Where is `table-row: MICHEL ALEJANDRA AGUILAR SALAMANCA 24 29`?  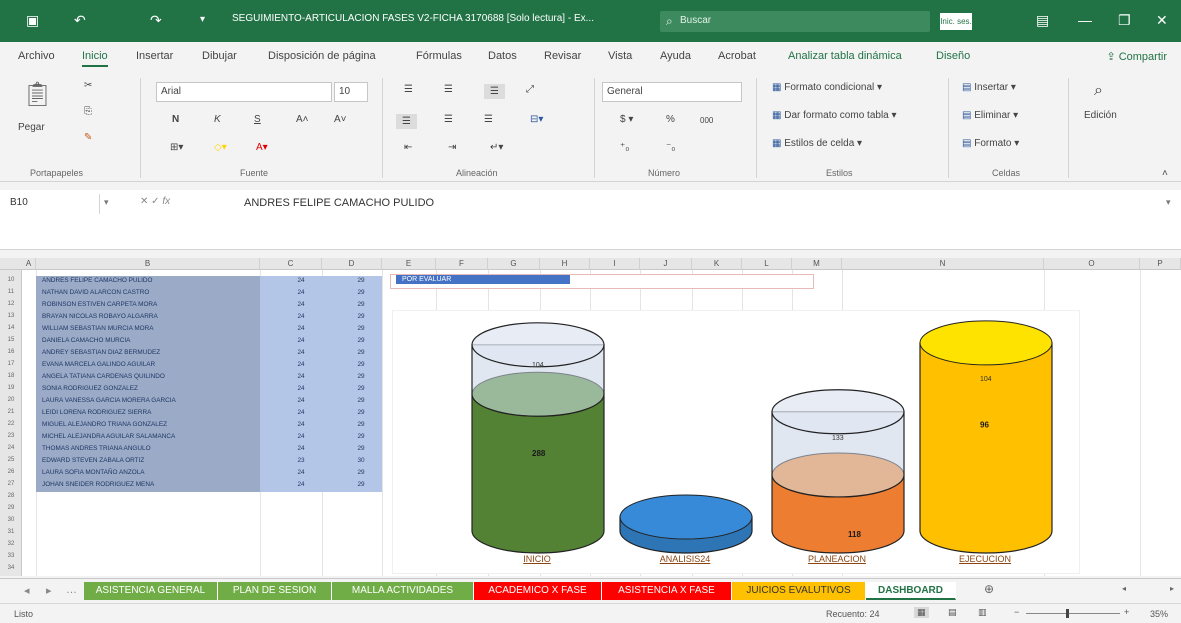 table-row: MICHEL ALEJANDRA AGUILAR SALAMANCA 24 29 is located at coordinates (209, 436).